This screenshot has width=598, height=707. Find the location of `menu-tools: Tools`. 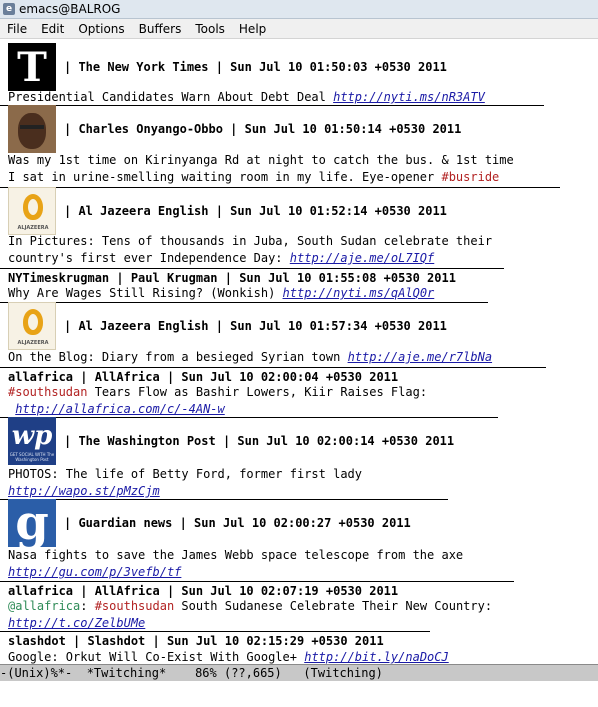

menu-tools: Tools is located at coordinates (210, 29).